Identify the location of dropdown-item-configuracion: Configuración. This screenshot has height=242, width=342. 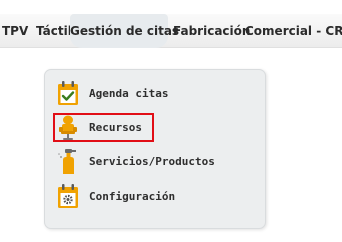
(153, 197).